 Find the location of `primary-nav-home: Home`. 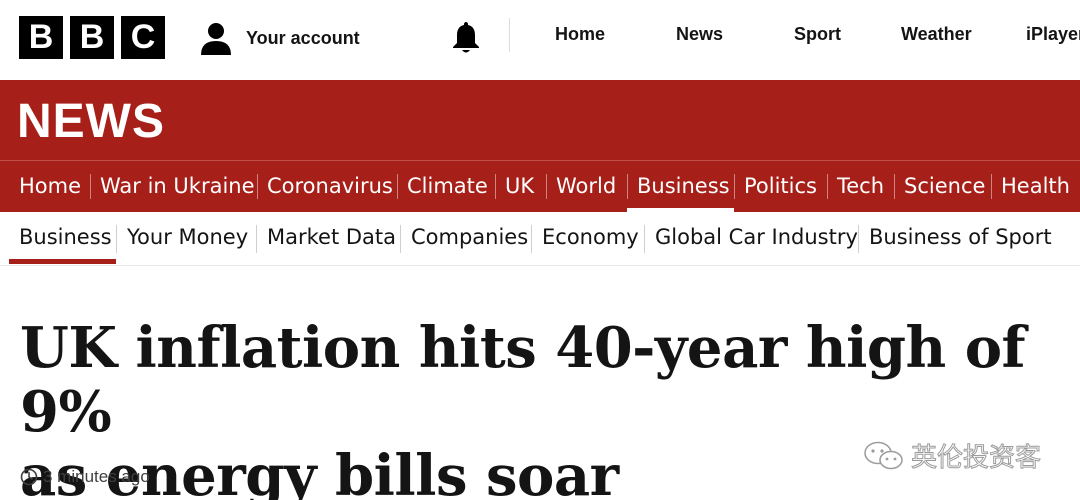

primary-nav-home: Home is located at coordinates (50, 186).